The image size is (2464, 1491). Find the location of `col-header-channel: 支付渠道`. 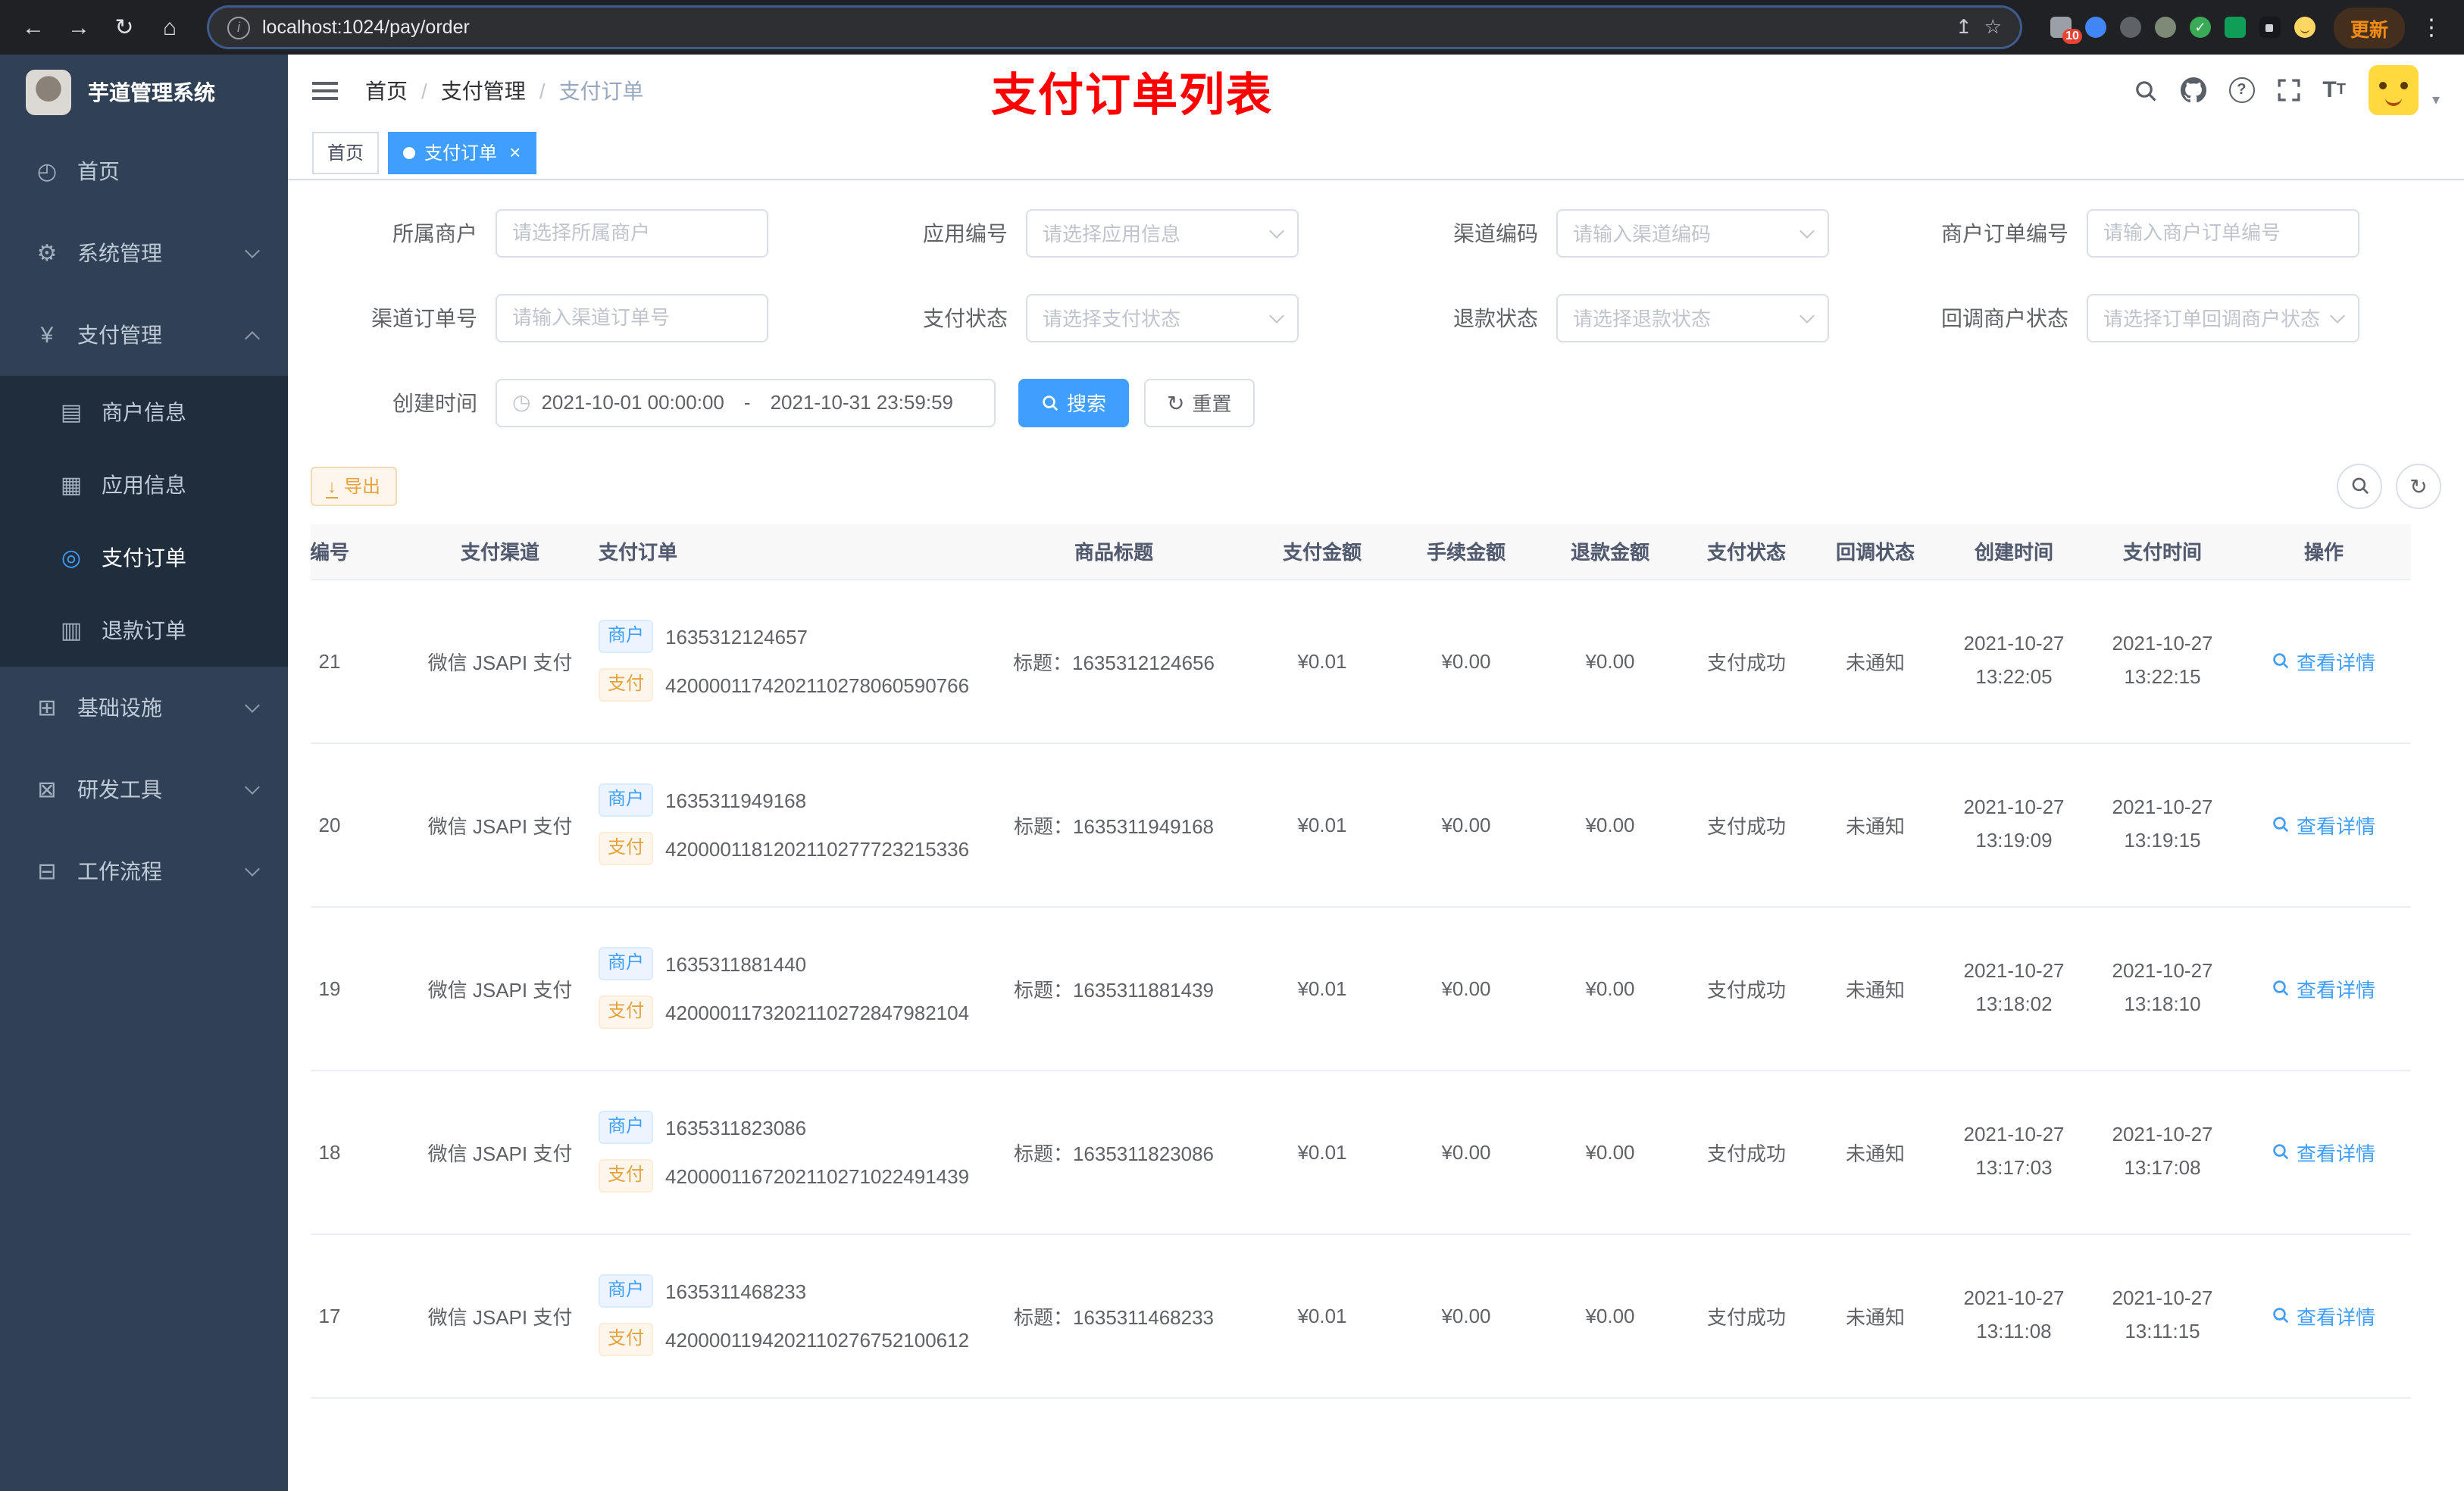

col-header-channel: 支付渠道 is located at coordinates (499, 552).